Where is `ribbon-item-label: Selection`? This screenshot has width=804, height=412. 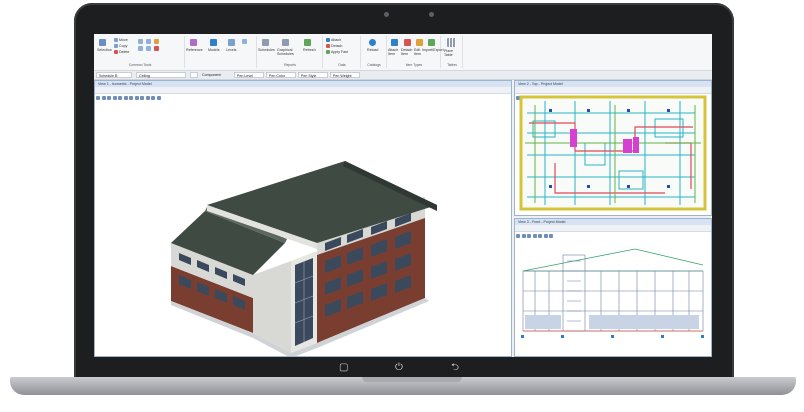 ribbon-item-label: Selection is located at coordinates (104, 50).